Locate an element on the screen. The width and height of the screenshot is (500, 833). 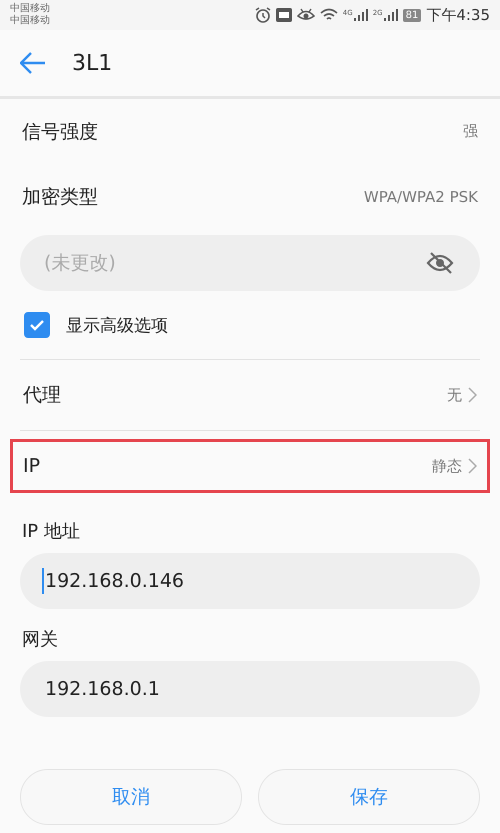
alarm-icon is located at coordinates (262, 15).